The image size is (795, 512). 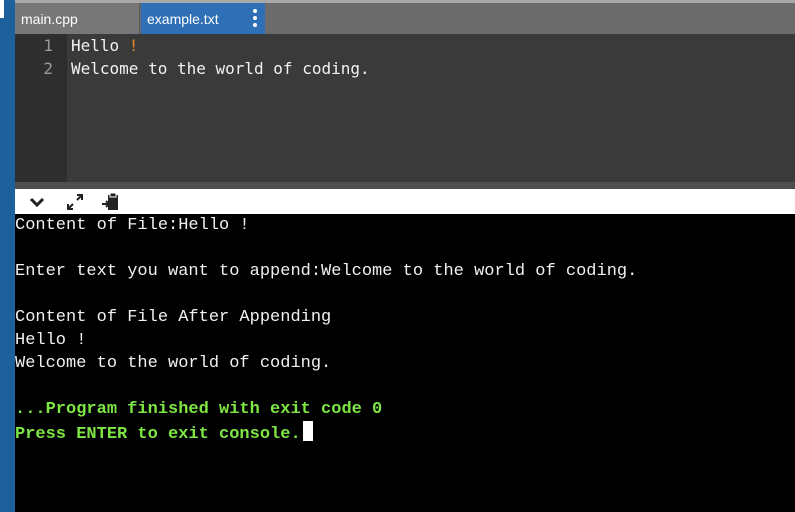 I want to click on chevron-down-icon, so click(x=37, y=202).